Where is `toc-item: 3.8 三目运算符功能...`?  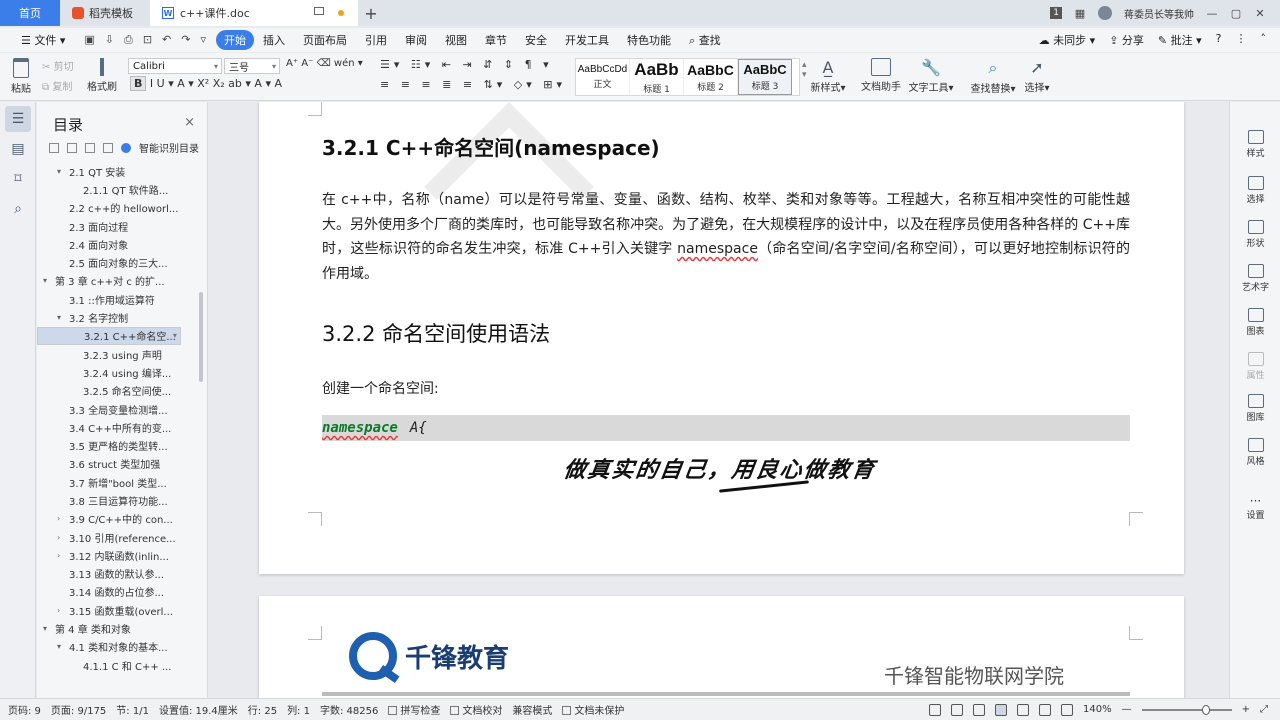
toc-item: 3.8 三目运算符功能... is located at coordinates (116, 500).